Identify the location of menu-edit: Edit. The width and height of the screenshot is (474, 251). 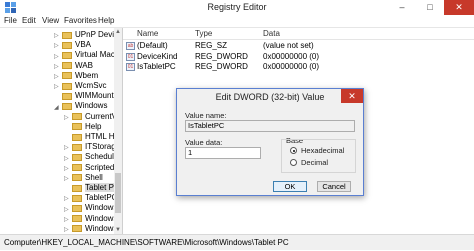
(29, 20).